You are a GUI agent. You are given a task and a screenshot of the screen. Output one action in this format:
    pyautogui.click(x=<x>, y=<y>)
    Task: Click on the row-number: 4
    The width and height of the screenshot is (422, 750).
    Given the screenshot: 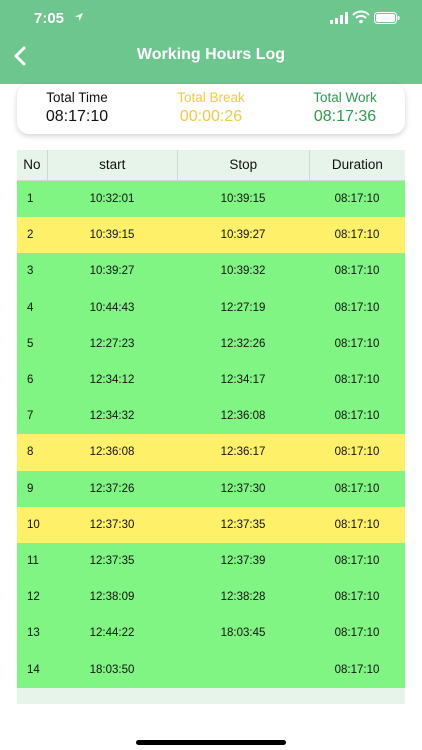 What is the action you would take?
    pyautogui.click(x=30, y=307)
    